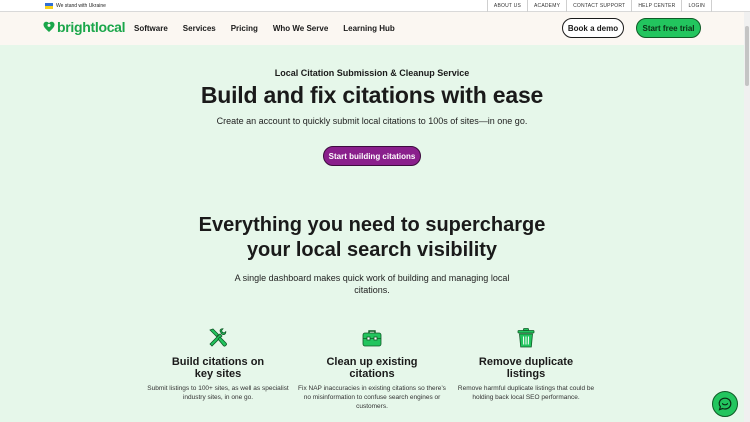 The height and width of the screenshot is (422, 750). What do you see at coordinates (747, 217) in the screenshot?
I see `page-scrollbar` at bounding box center [747, 217].